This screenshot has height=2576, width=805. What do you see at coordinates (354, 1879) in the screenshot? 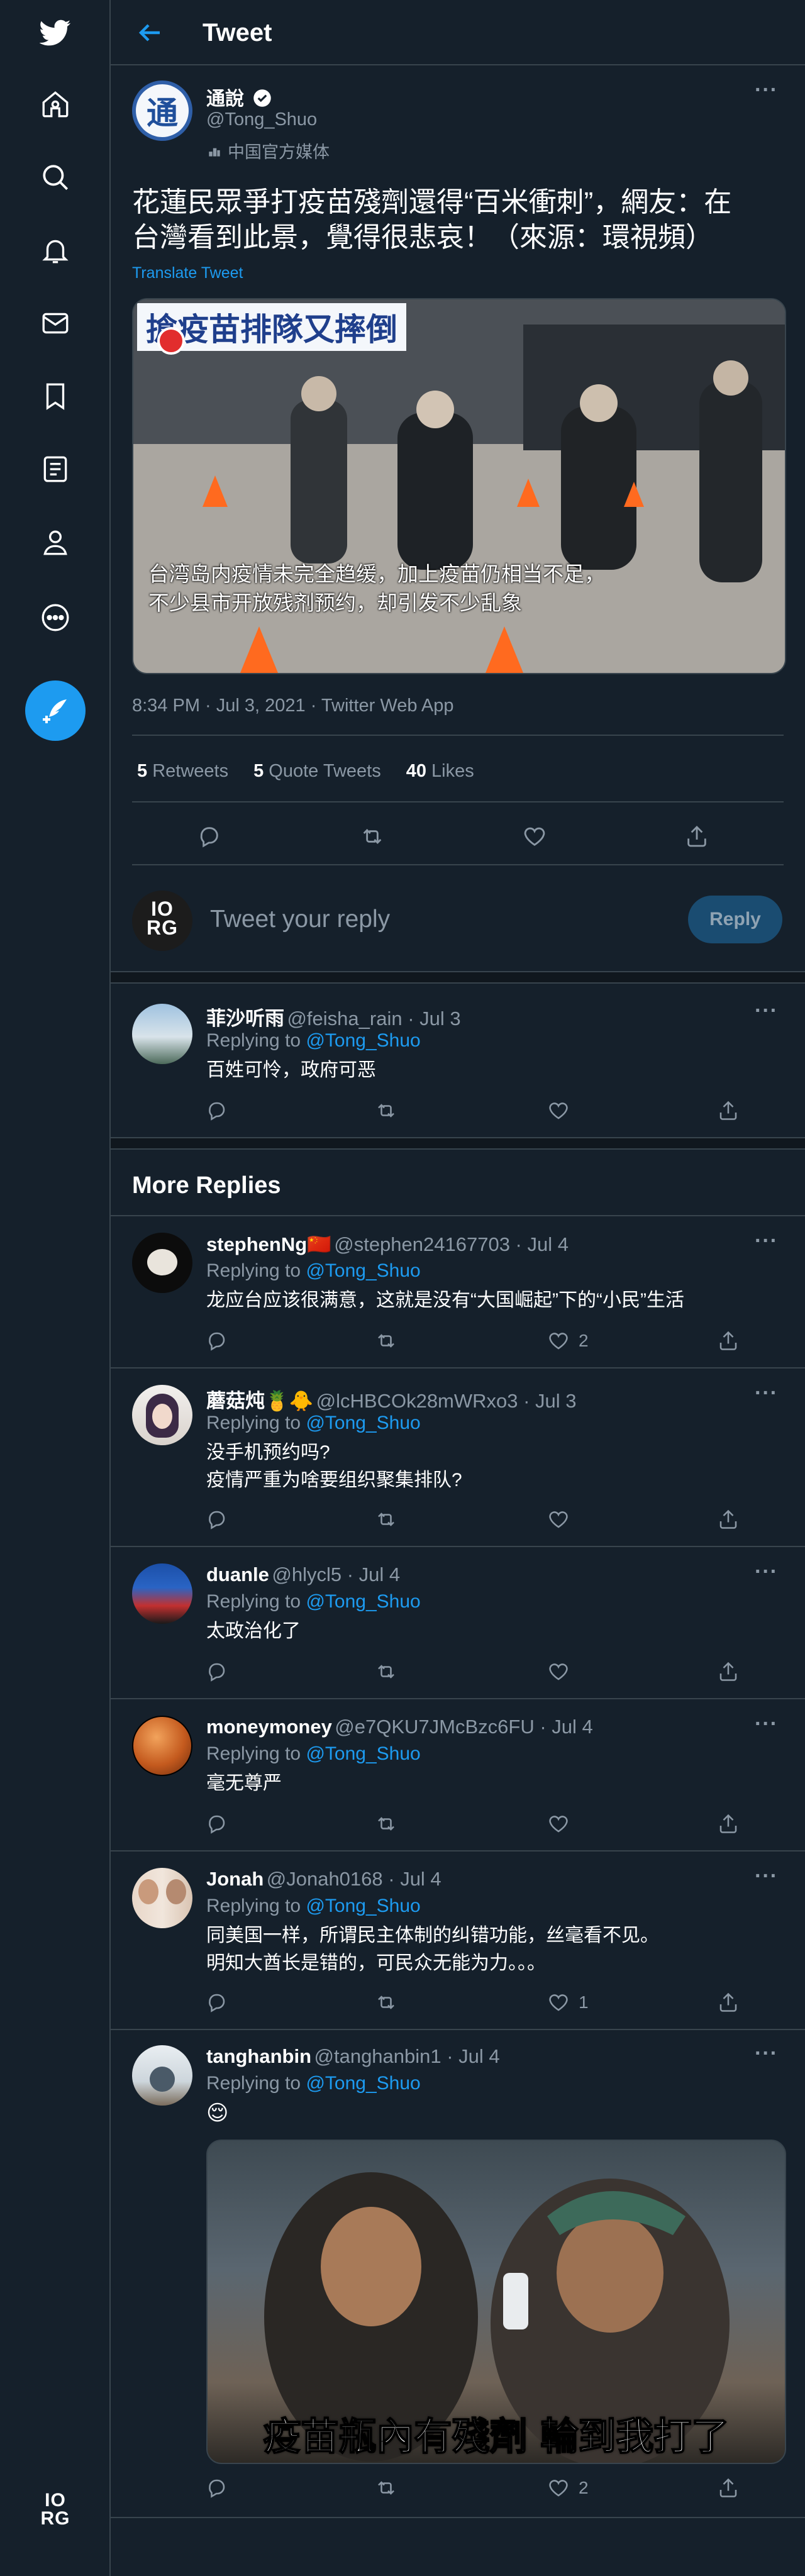
I see `reply-author-handle: @Jonah0168 · Jul 4` at bounding box center [354, 1879].